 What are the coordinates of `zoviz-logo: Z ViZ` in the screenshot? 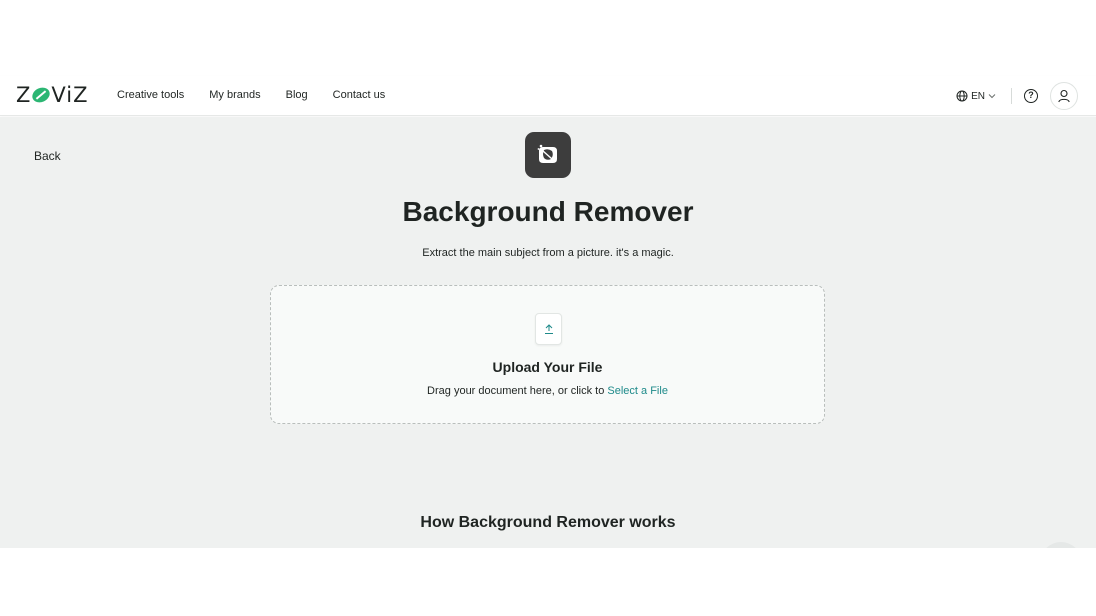 It's located at (52, 95).